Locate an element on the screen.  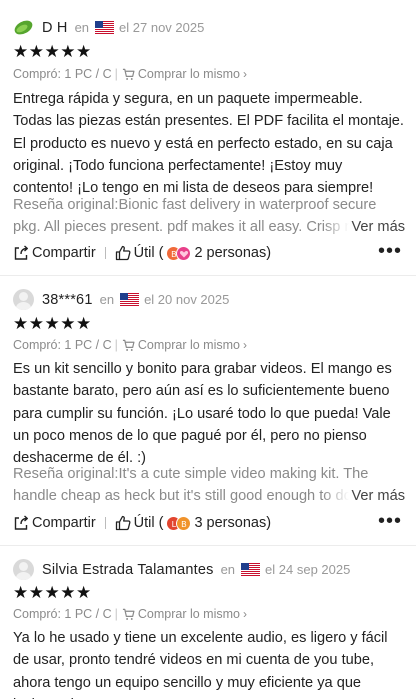
voter-avatars: B is located at coordinates (179, 253).